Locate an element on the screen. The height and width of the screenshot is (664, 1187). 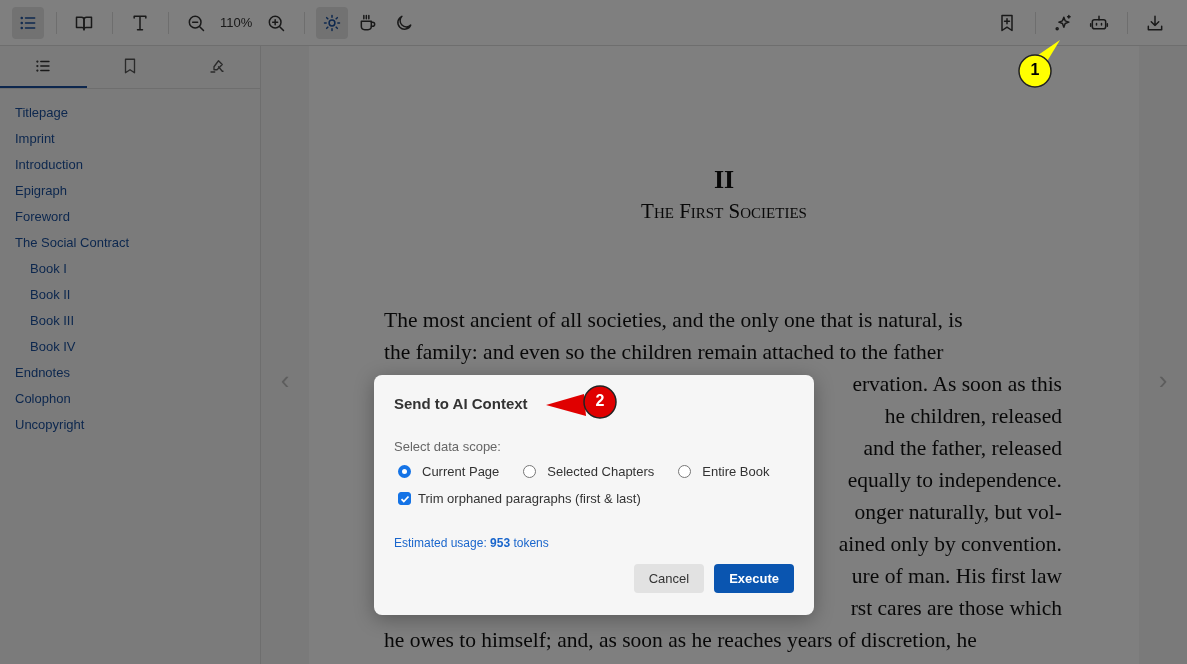
body-text-line: and the father, released is located at coordinates (962, 448).